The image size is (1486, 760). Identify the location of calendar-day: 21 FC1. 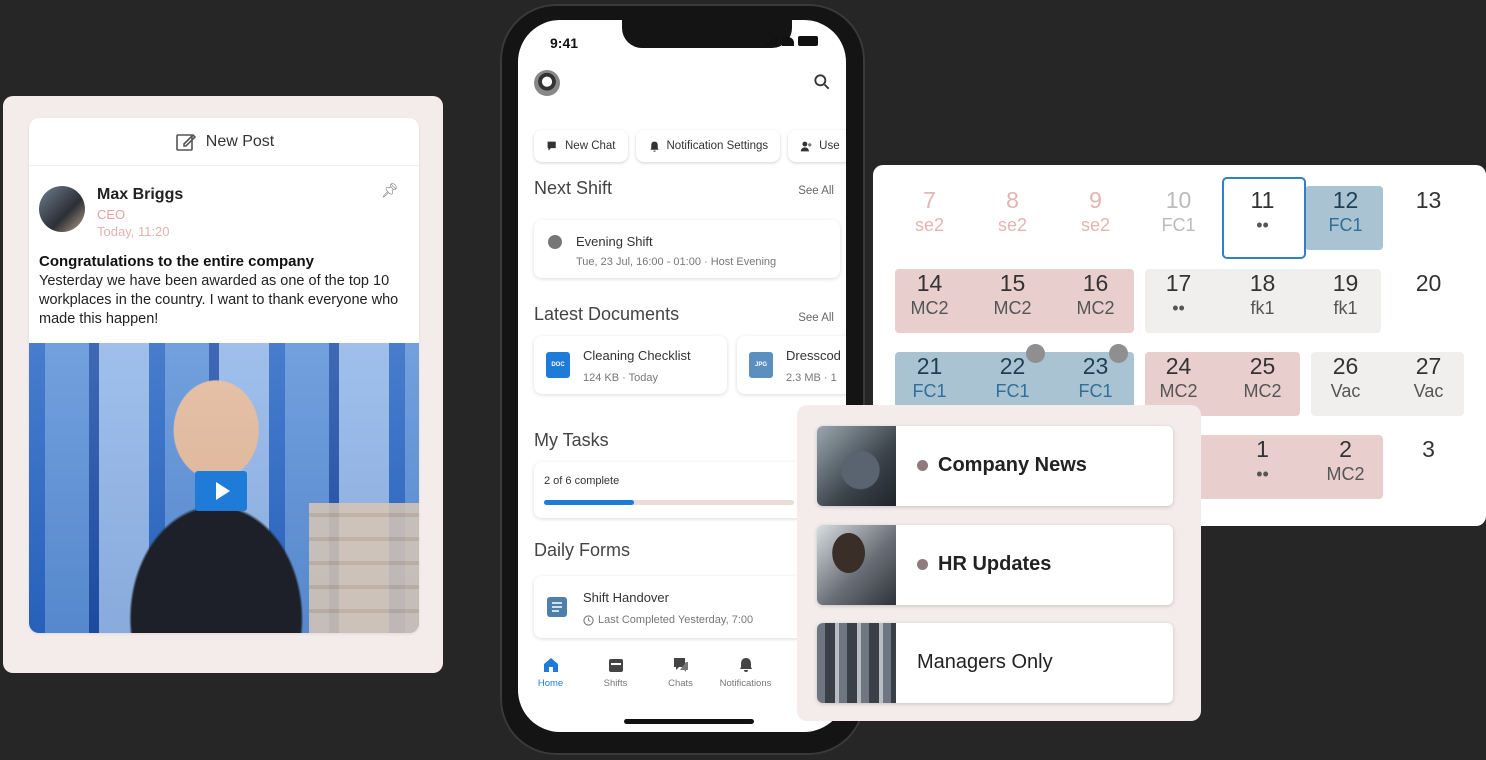
(929, 373).